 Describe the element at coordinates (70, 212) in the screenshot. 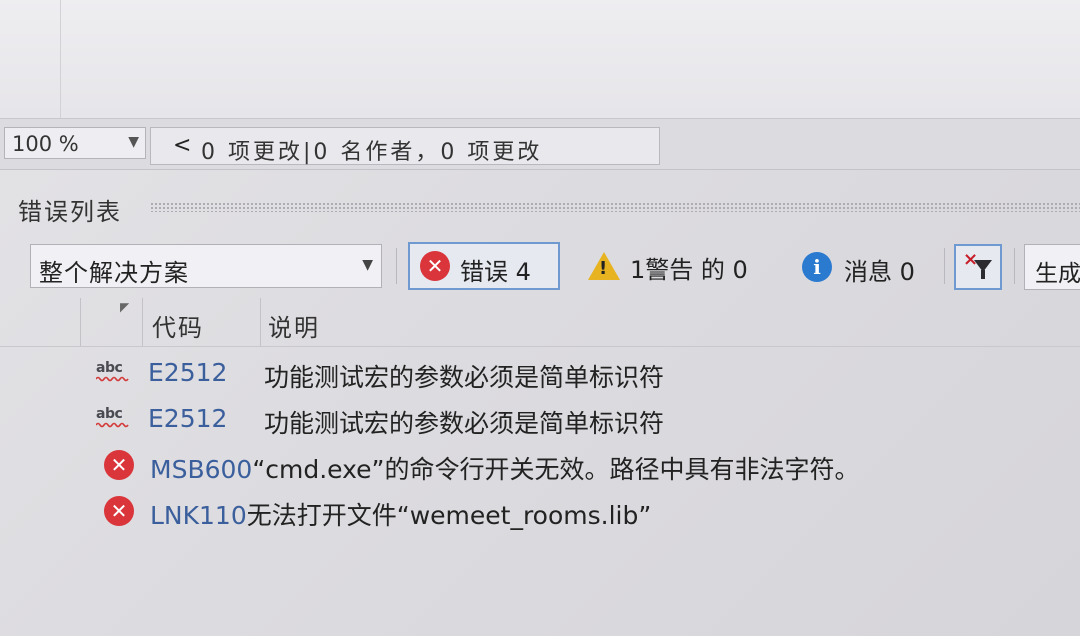

I see `panel-title: 错误列表` at that location.